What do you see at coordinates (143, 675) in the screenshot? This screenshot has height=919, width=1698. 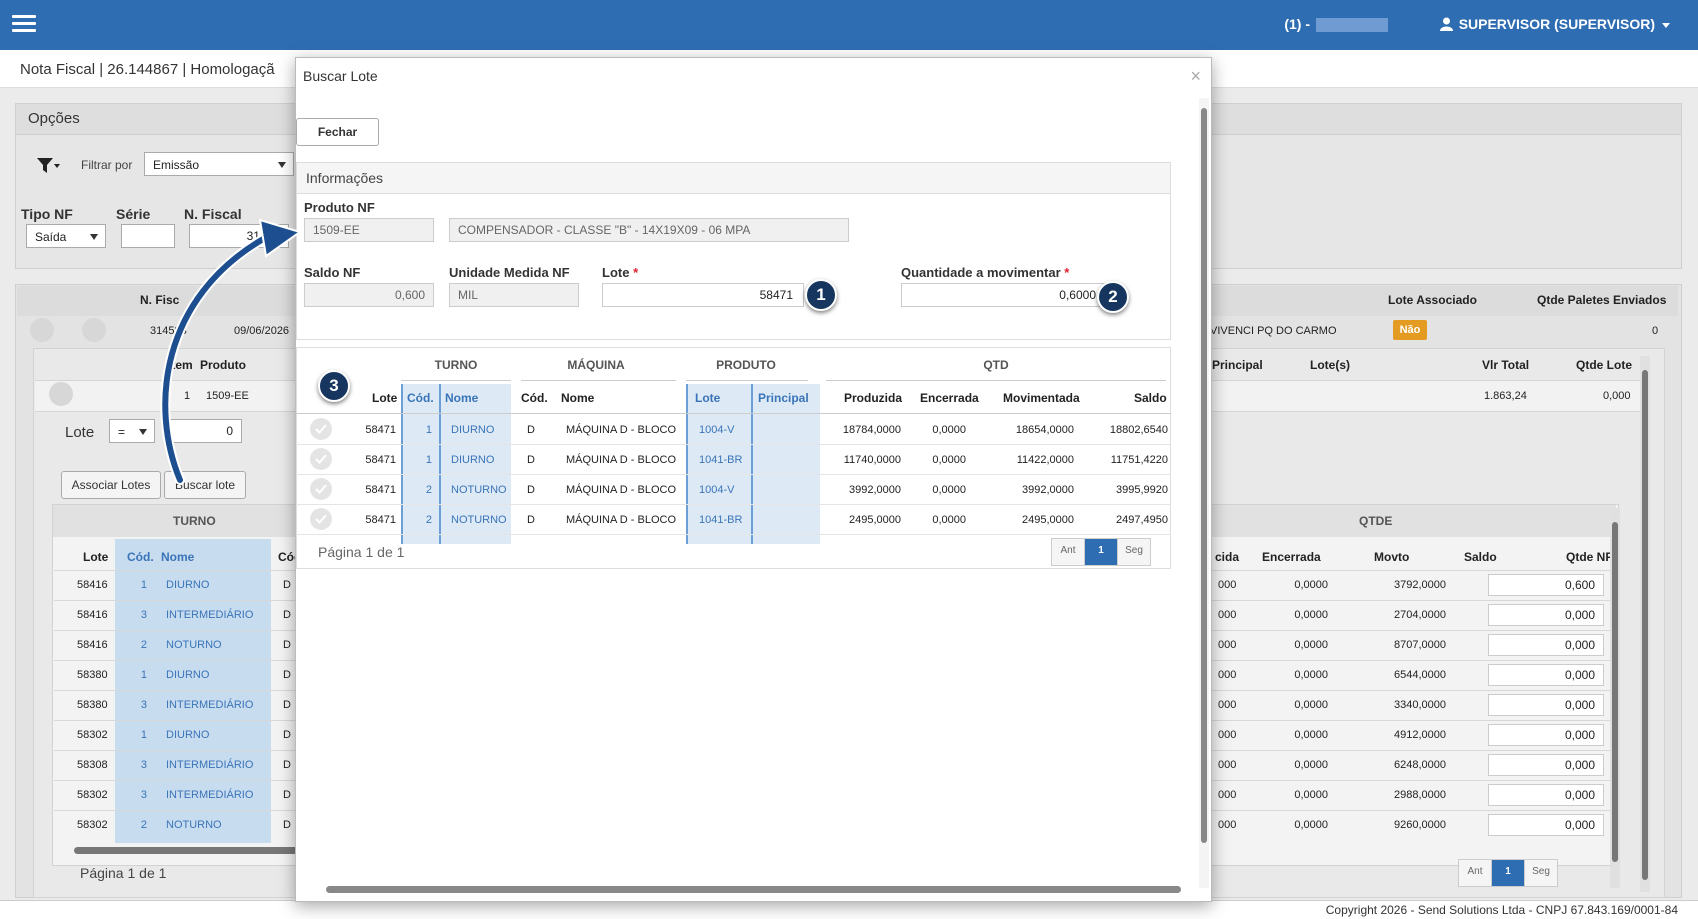 I see `lot-cell-cod: 1` at bounding box center [143, 675].